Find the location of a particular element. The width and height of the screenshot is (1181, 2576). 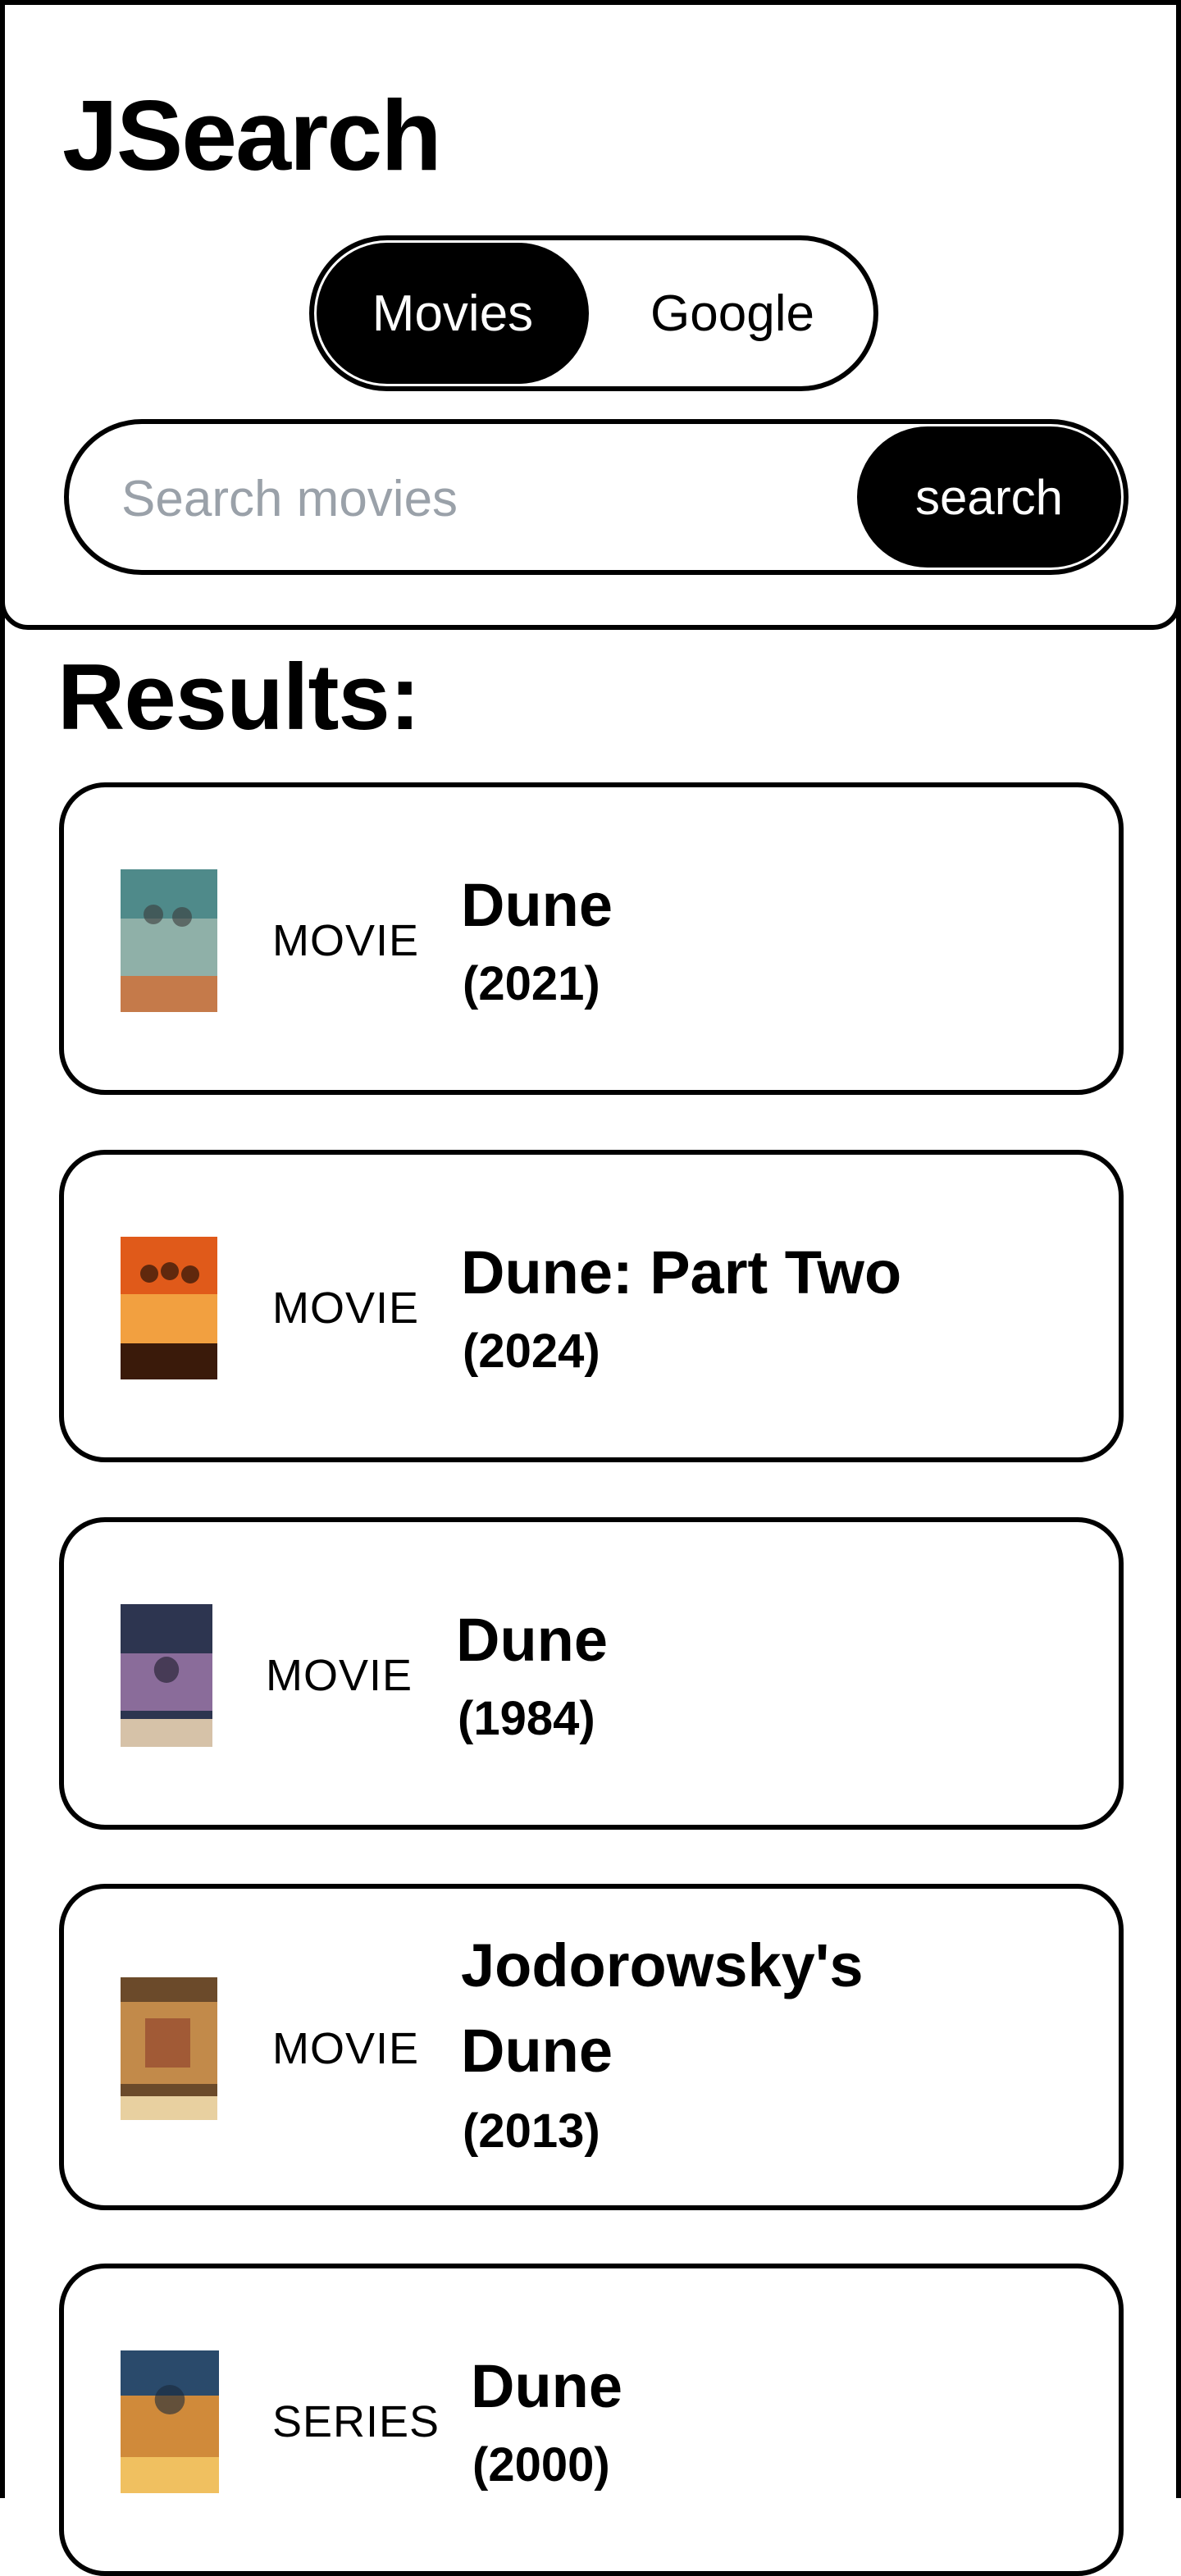

search-button: search is located at coordinates (989, 497).